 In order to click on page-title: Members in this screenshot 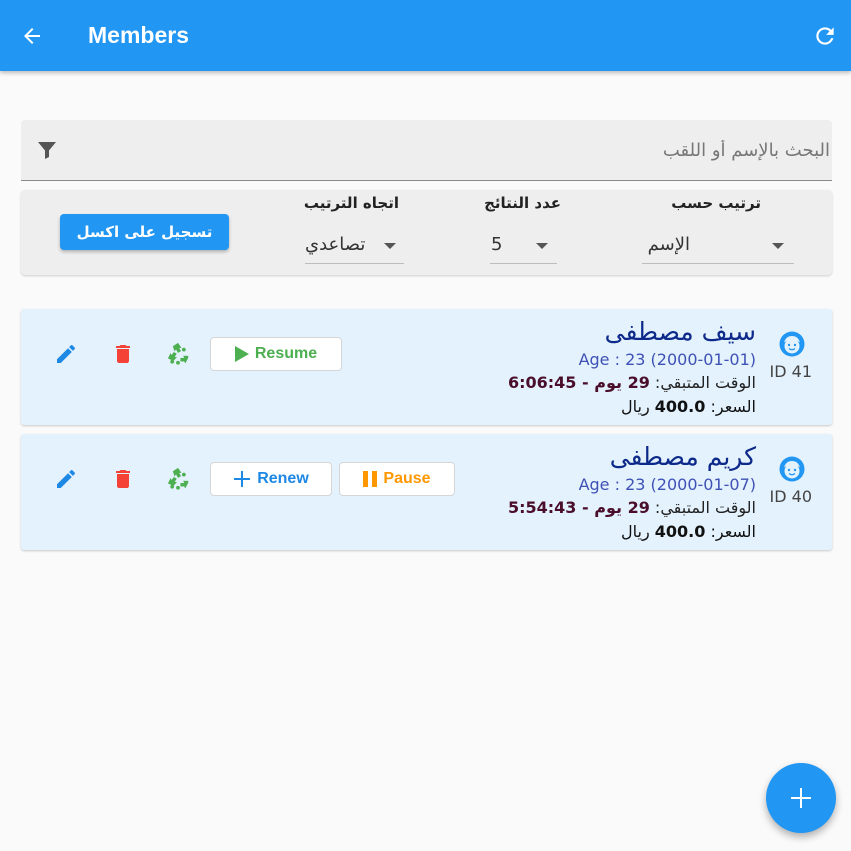, I will do `click(138, 35)`.